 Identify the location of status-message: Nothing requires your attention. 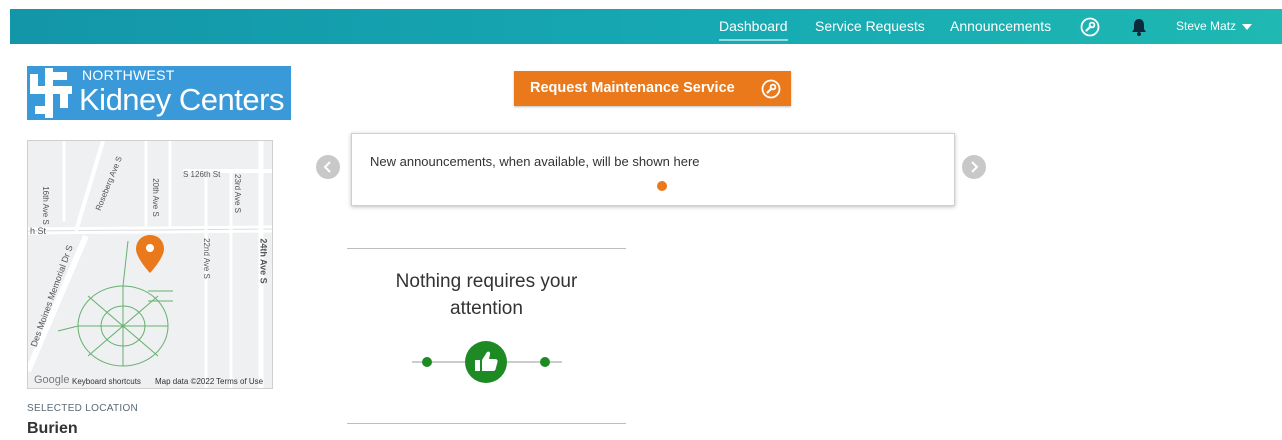
(486, 295).